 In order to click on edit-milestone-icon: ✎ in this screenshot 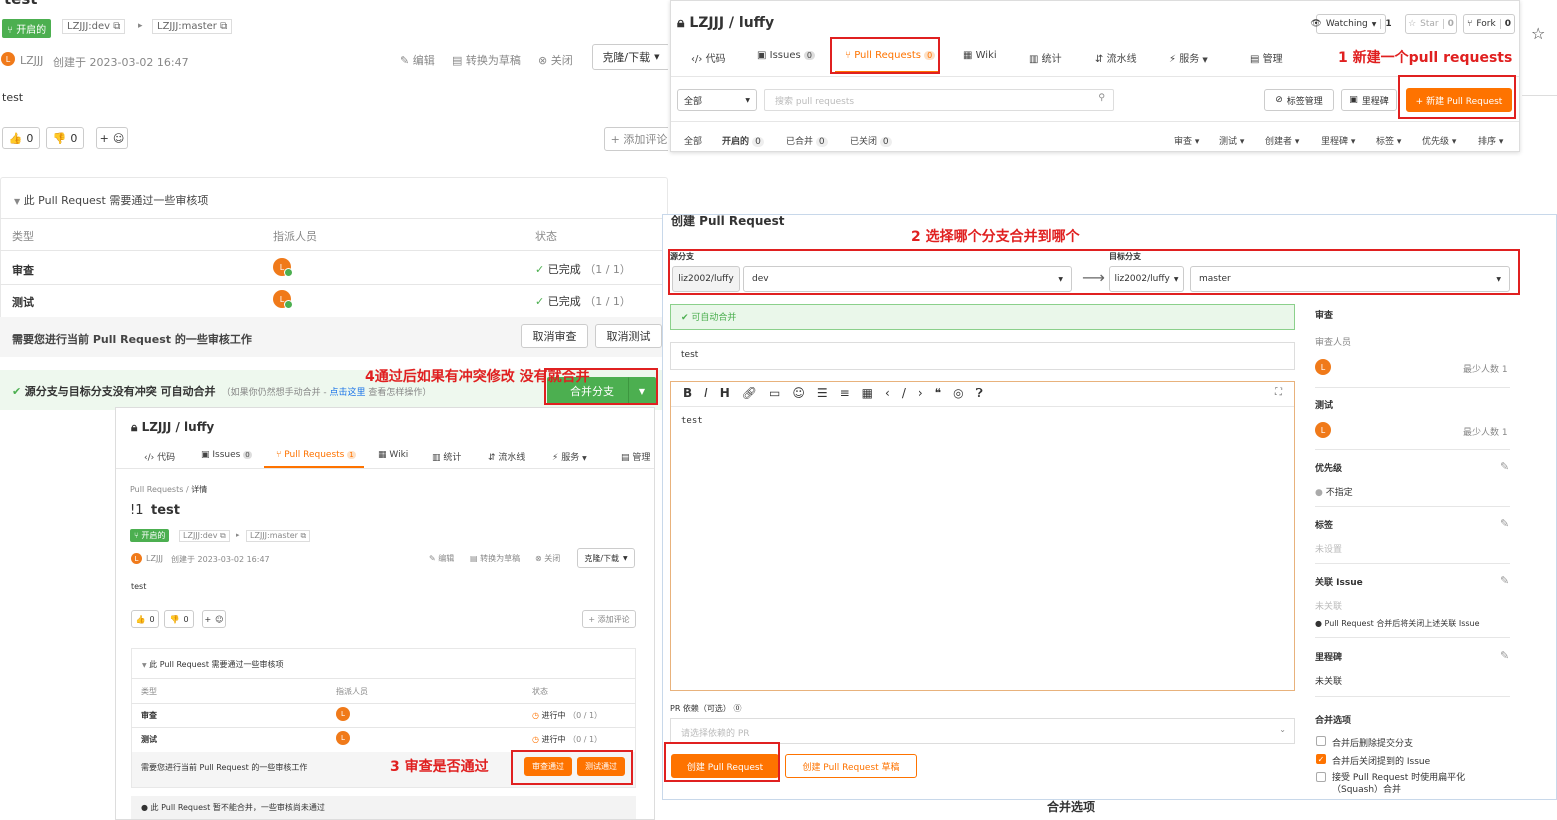, I will do `click(1504, 655)`.